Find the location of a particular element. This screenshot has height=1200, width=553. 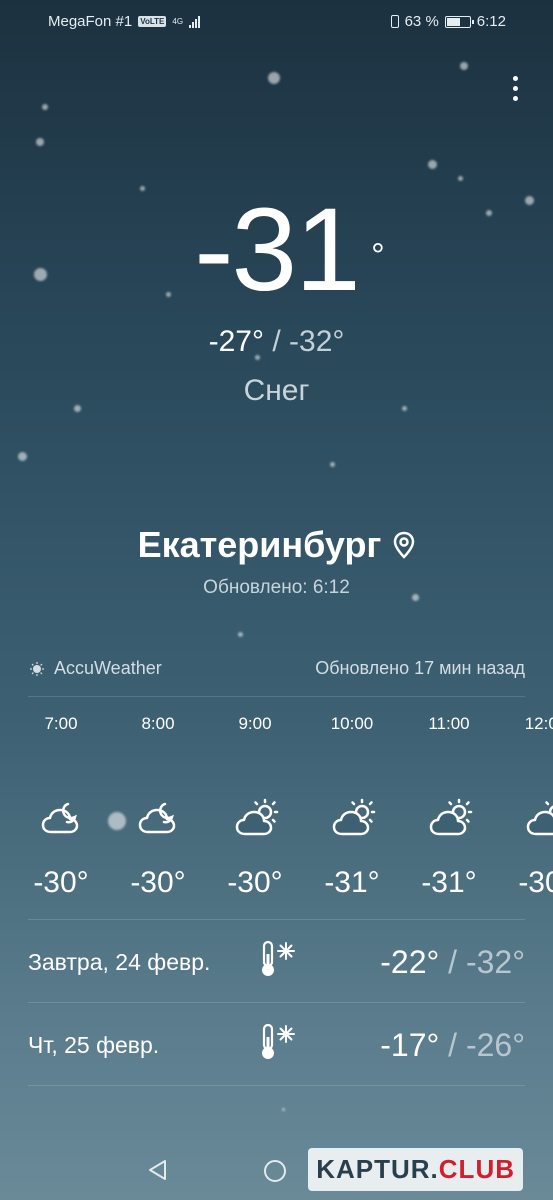

carrier-name: MegaFon #1 is located at coordinates (90, 21).